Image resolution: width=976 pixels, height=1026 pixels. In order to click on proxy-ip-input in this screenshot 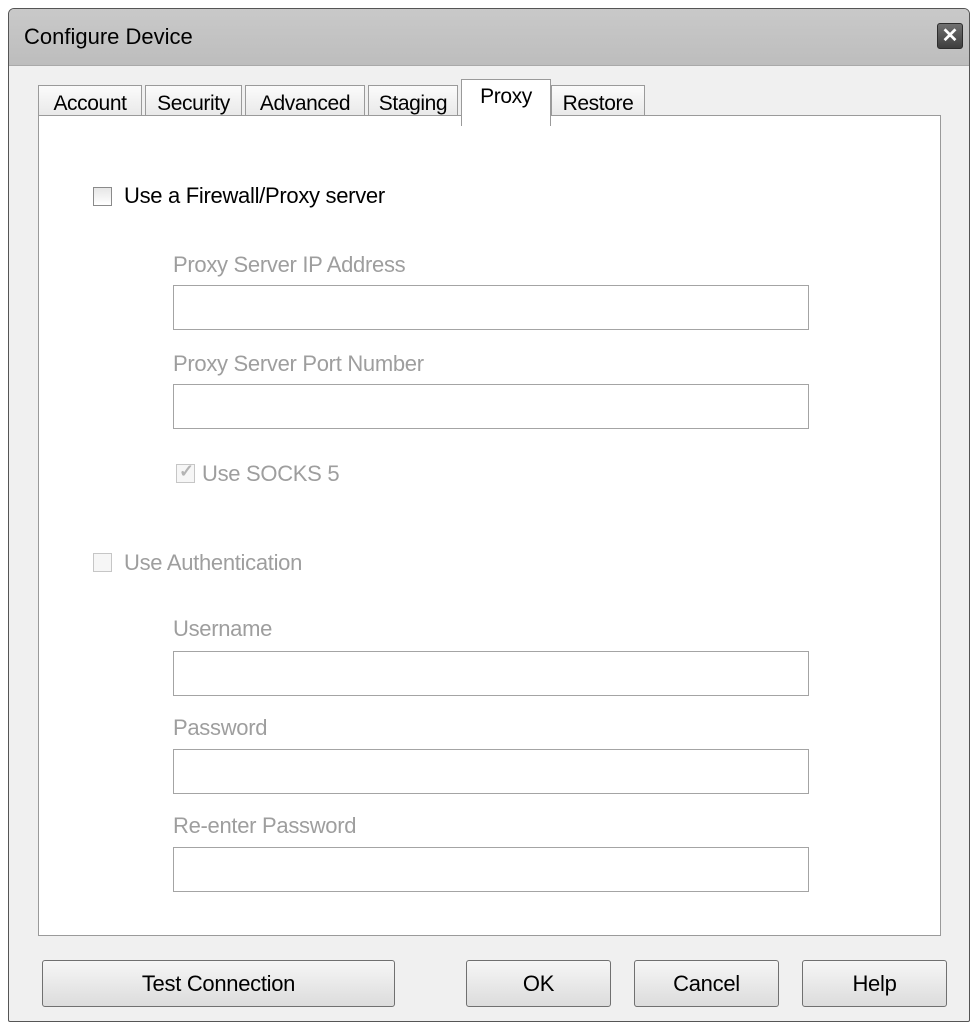, I will do `click(491, 307)`.